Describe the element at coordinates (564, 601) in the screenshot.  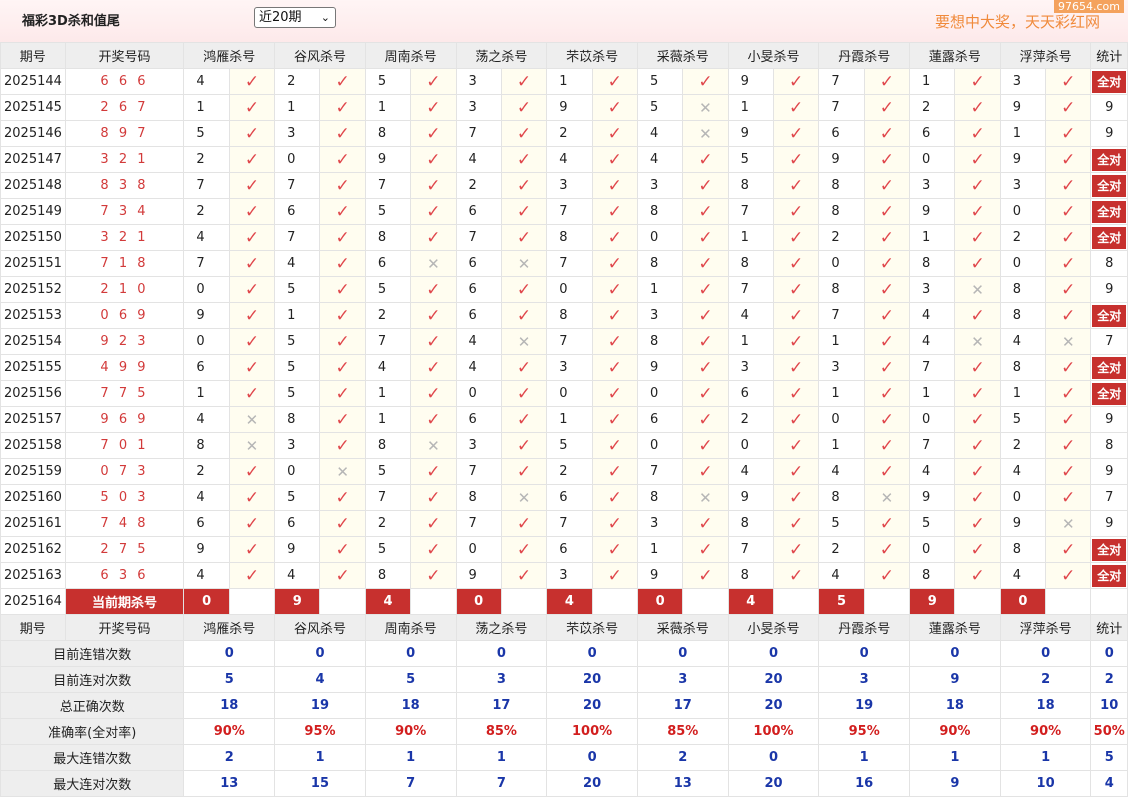
I see `current-period-row: 2025164 当前期杀号 0 9 4 0 4 0 4 5 9 0` at that location.